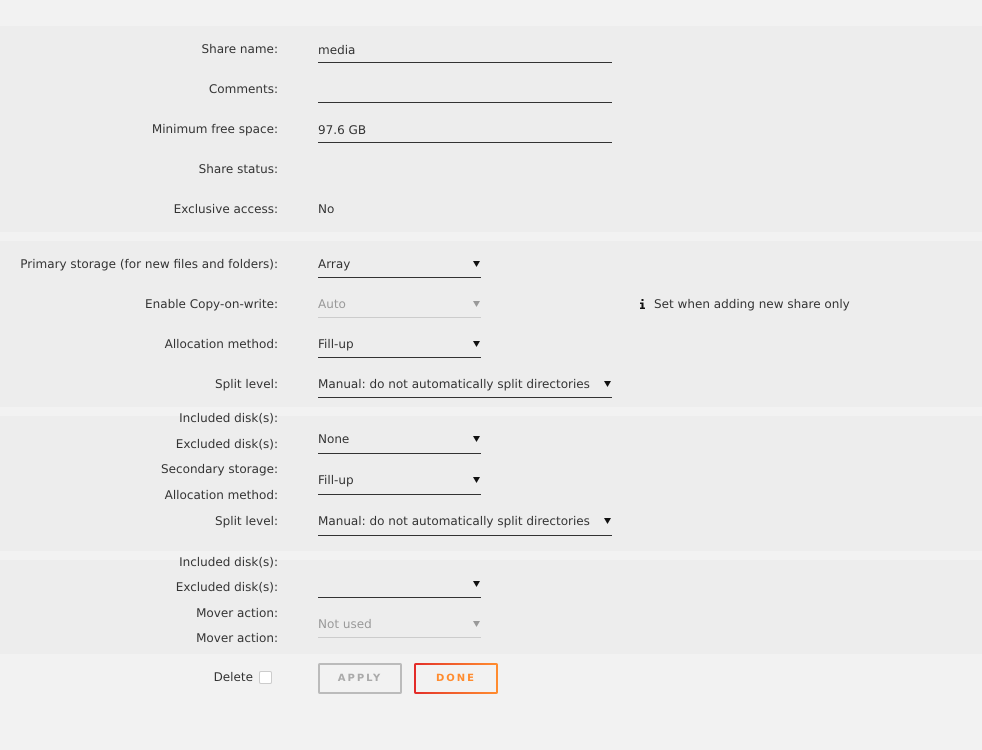 The height and width of the screenshot is (750, 982). I want to click on field-label: Comments:, so click(243, 89).